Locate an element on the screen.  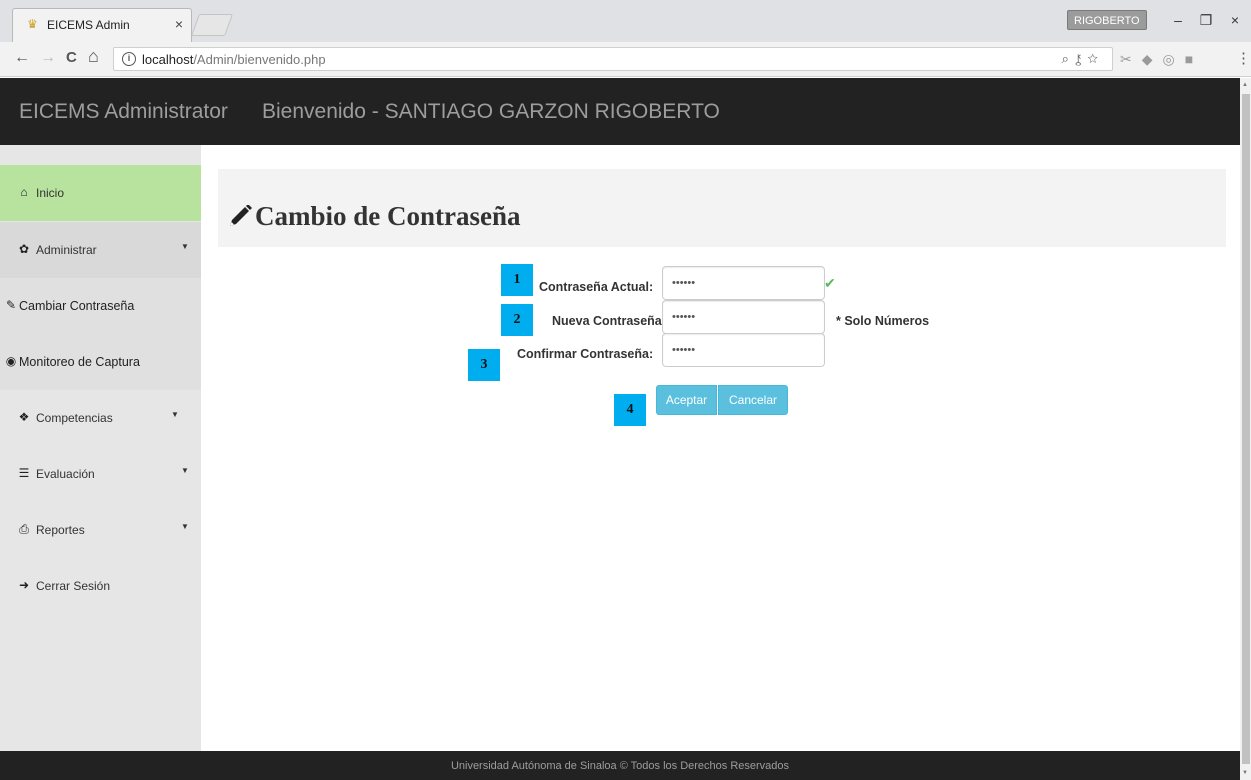
sidebar-item-monitoreo: ◉ Monitoreo de Captura is located at coordinates (100, 362).